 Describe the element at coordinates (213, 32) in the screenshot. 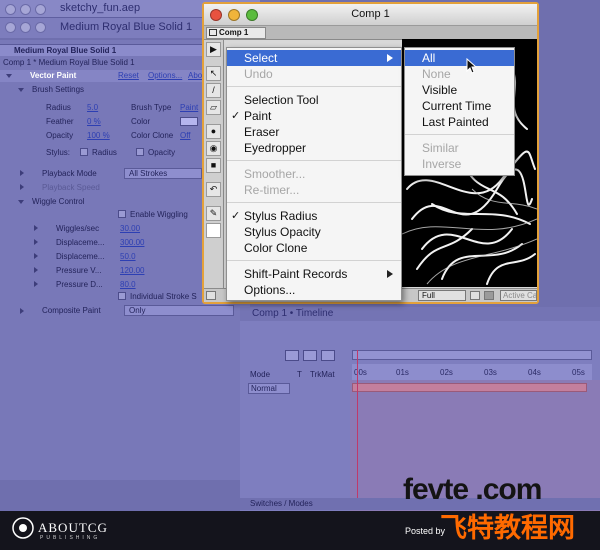

I see `comp-tab-icon` at that location.